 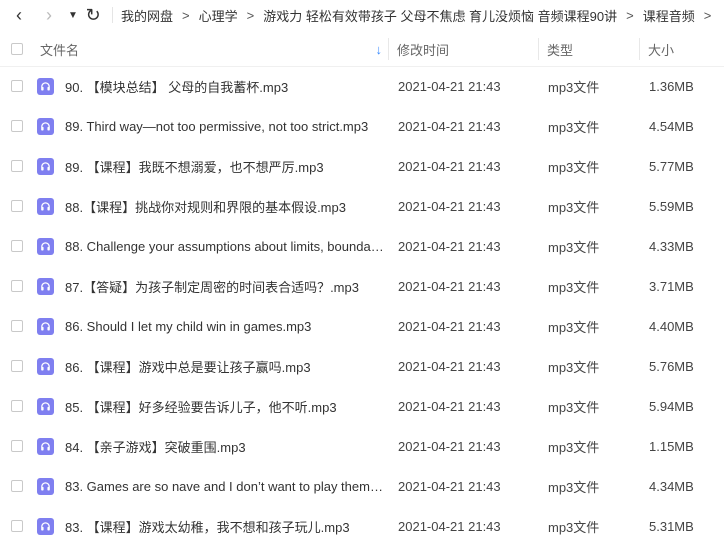 I want to click on file-name-cell: 88.【课程】挑战你对规则和界限的基本假设.mp3, so click(x=211, y=206).